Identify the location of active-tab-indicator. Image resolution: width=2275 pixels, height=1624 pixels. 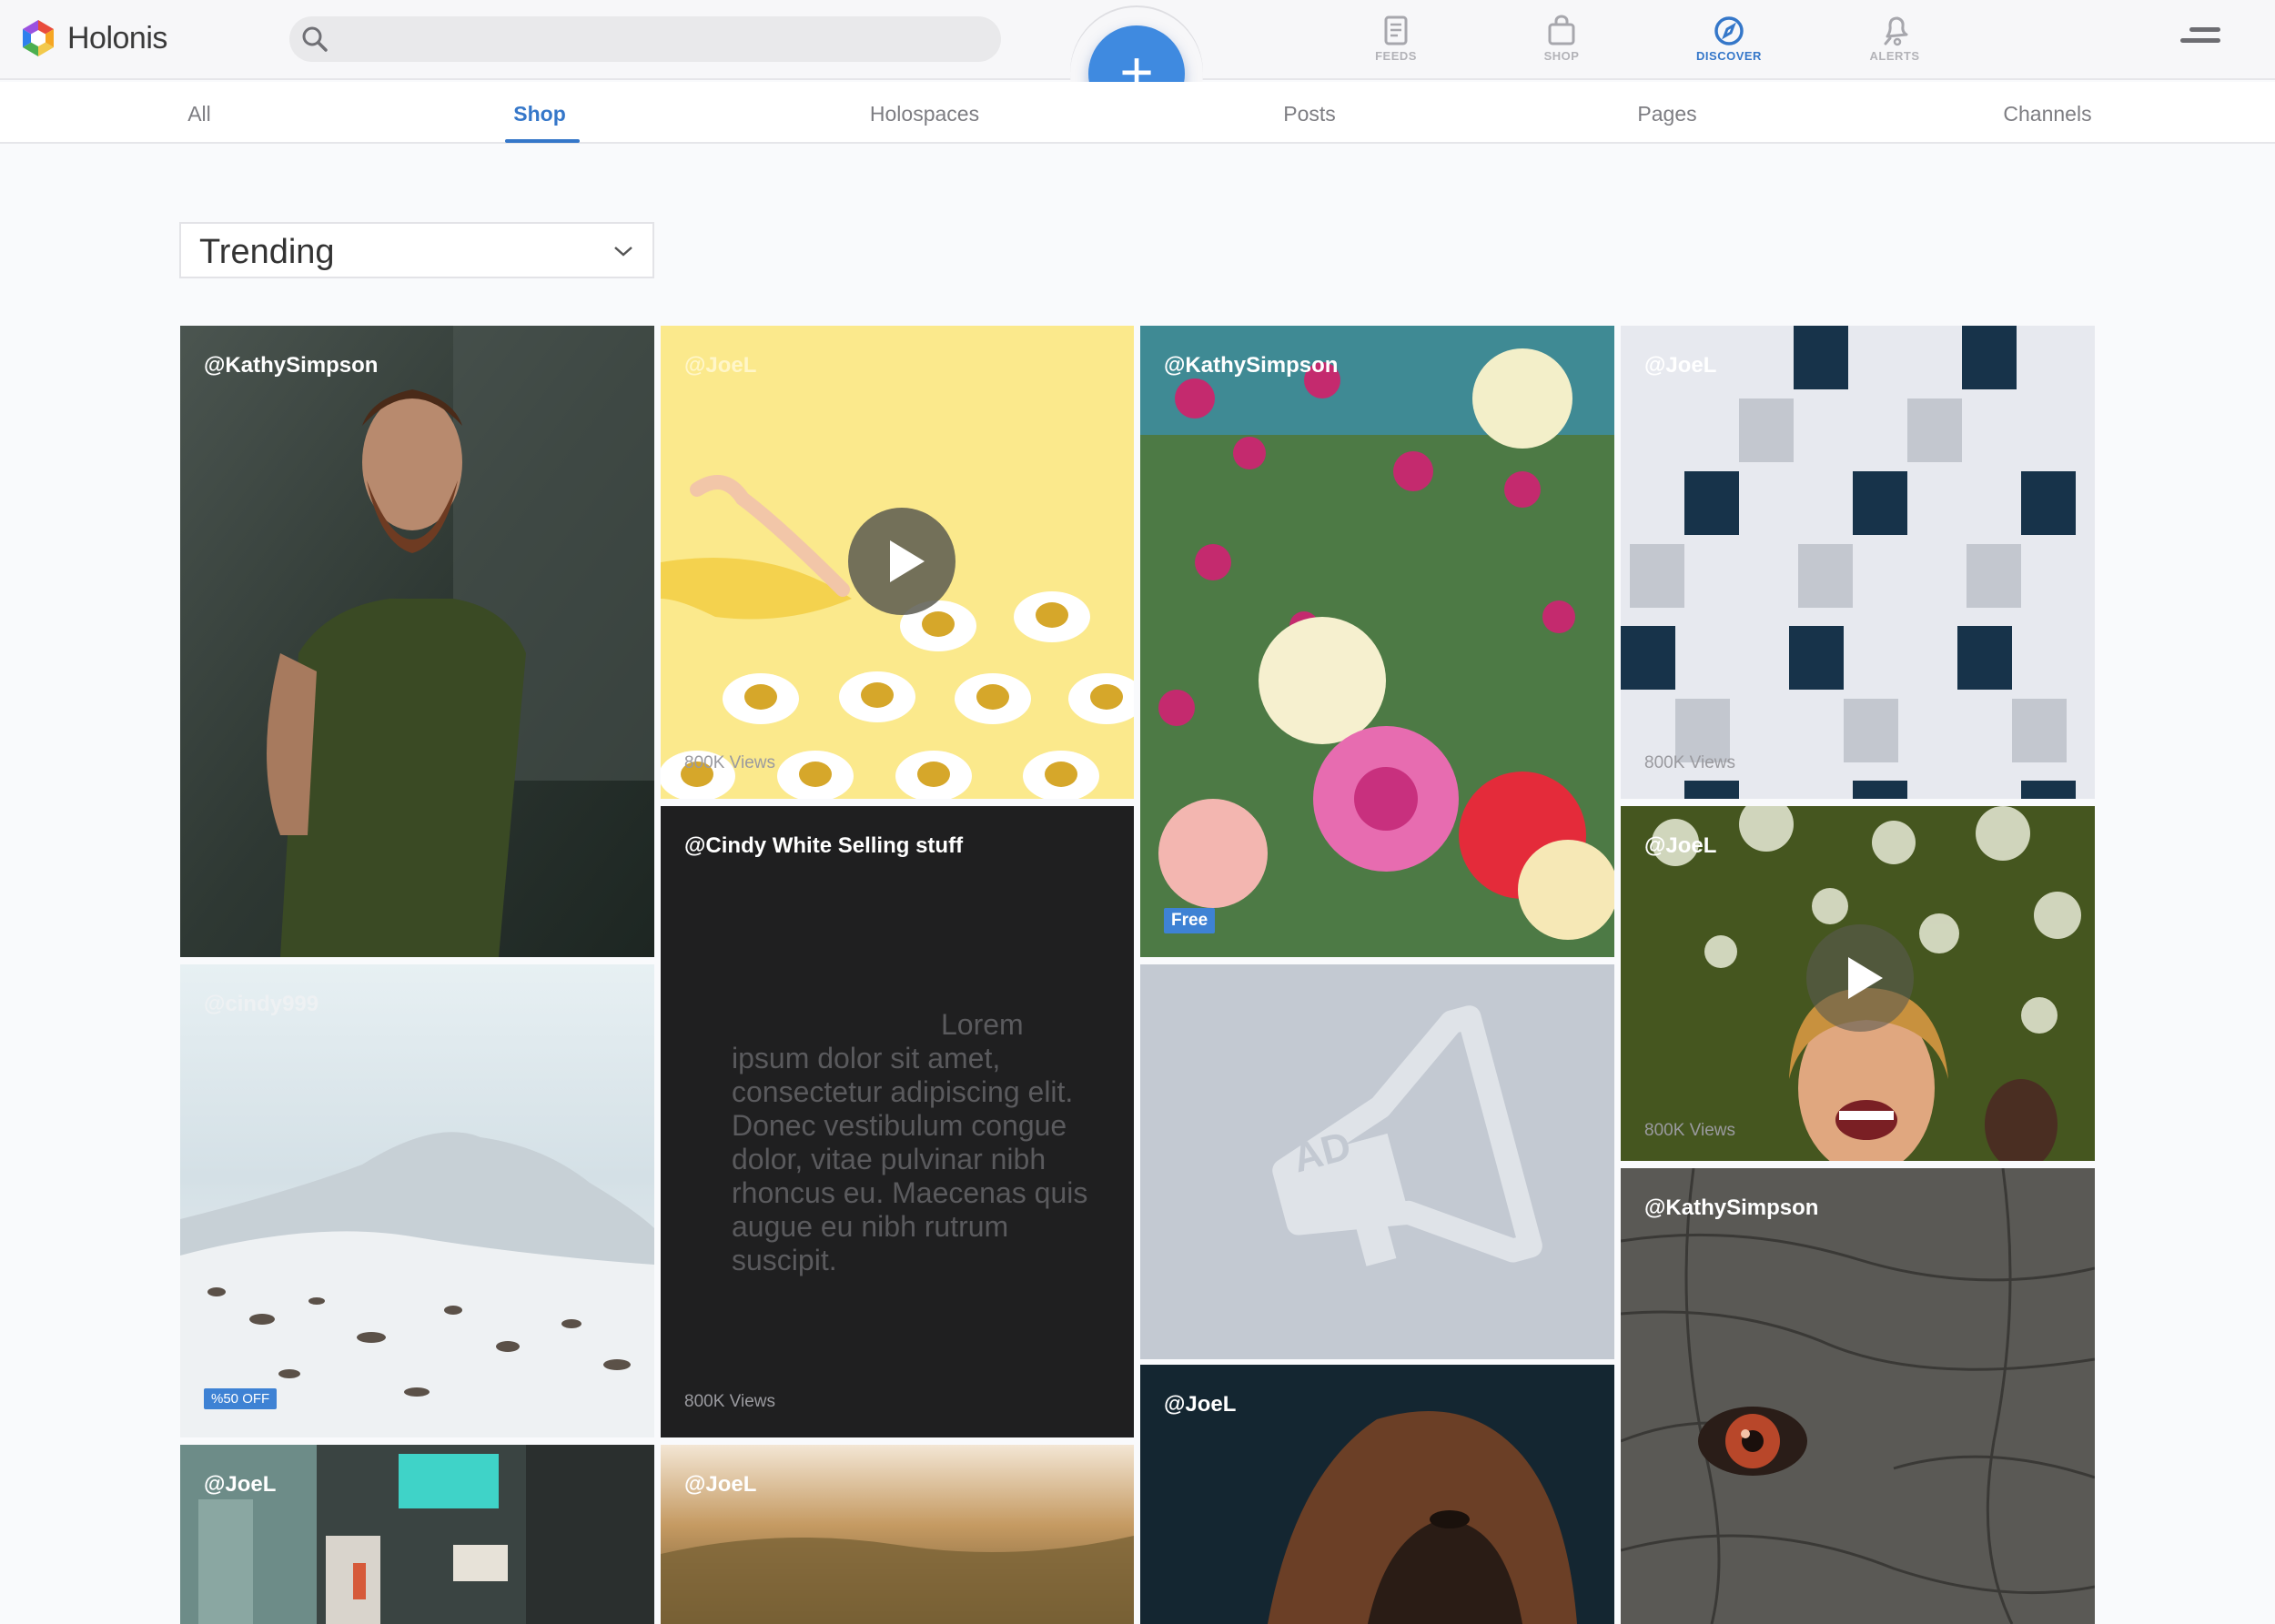
(542, 141).